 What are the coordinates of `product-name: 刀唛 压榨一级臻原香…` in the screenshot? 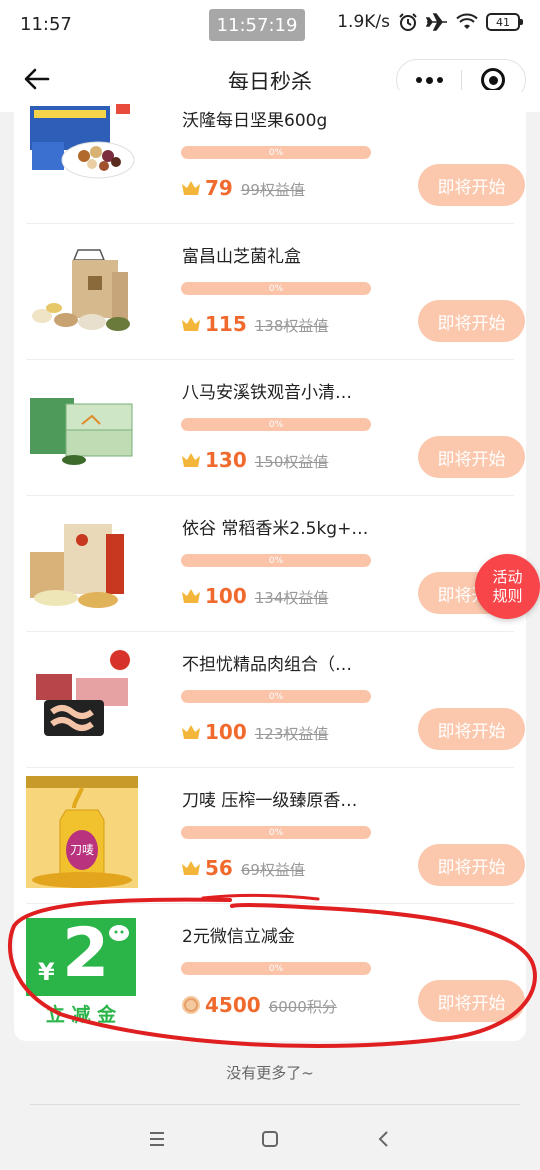 It's located at (270, 801).